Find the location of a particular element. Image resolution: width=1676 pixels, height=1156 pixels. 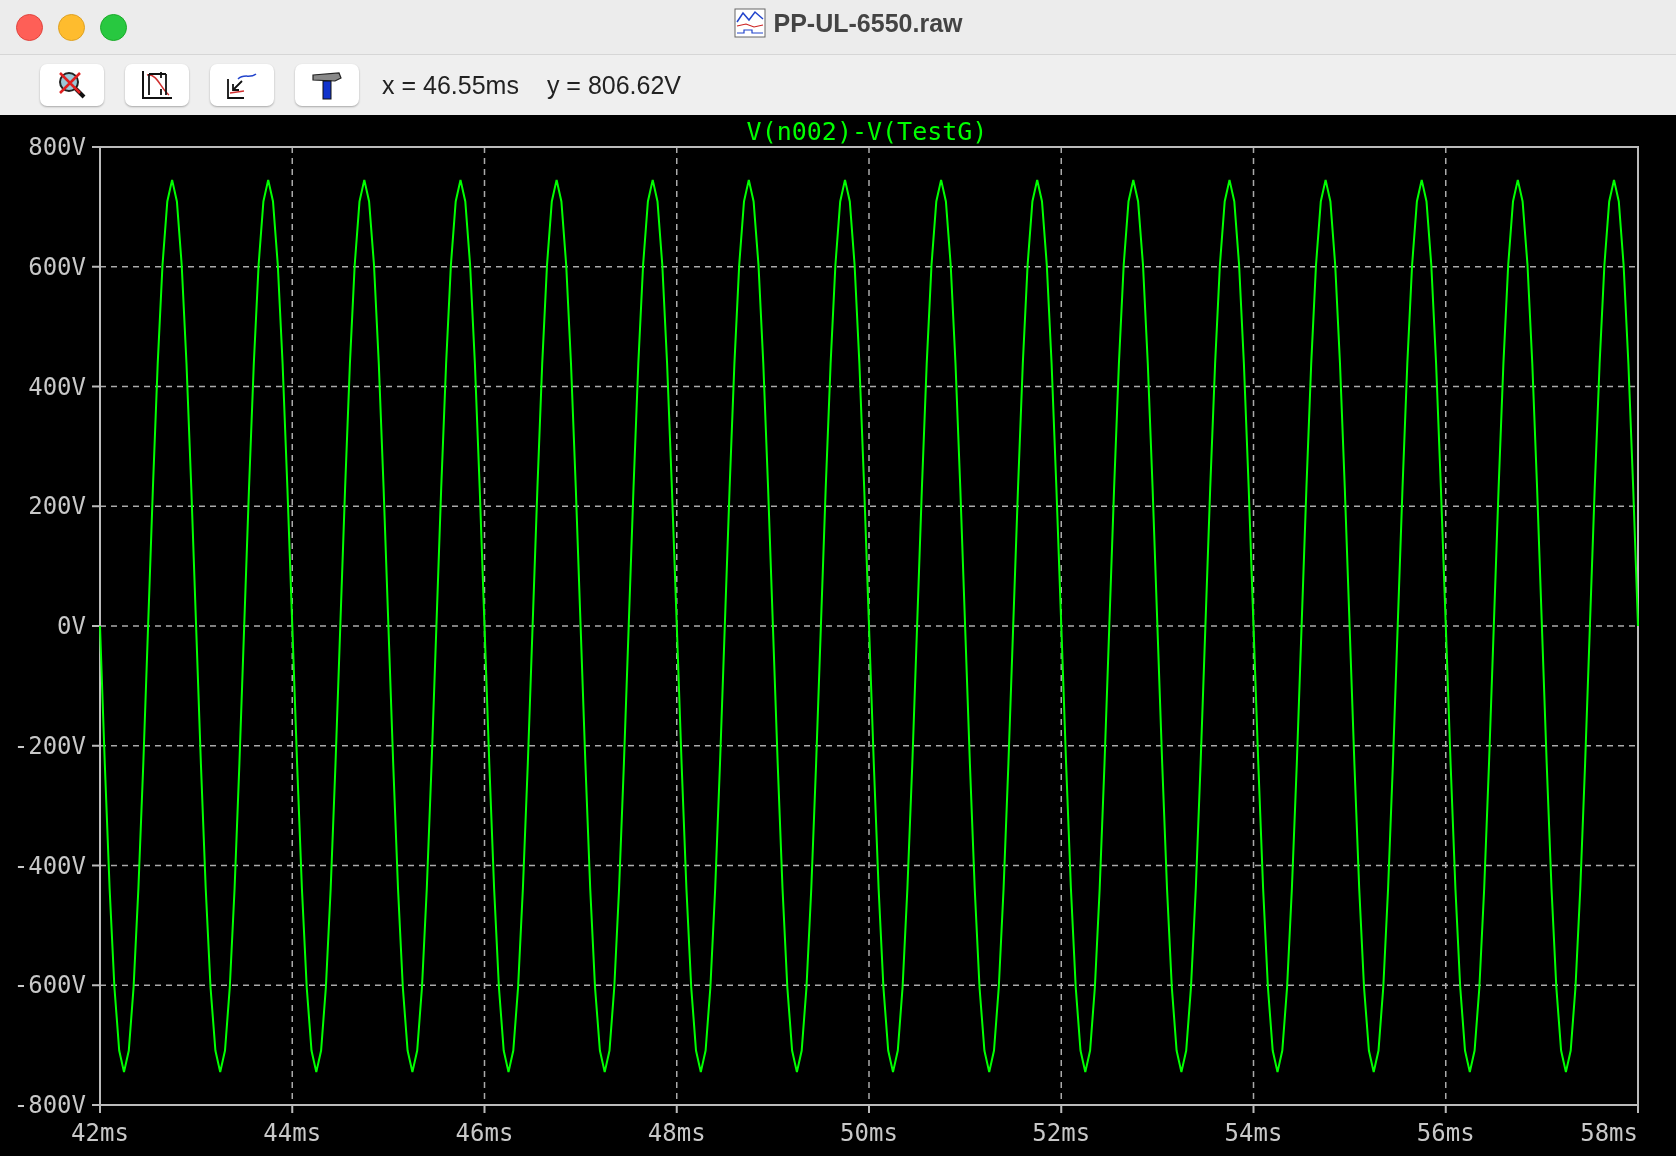

x-axis-label: 58ms is located at coordinates (1609, 1133).